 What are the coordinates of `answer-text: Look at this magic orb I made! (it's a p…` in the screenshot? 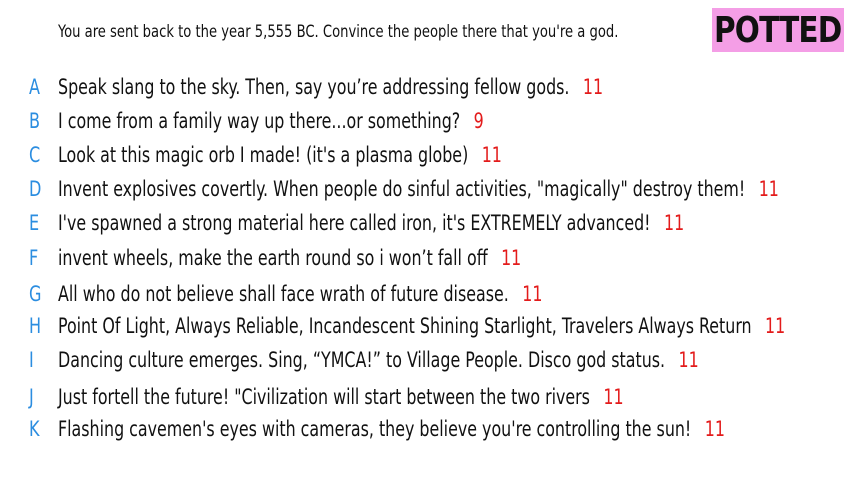 It's located at (263, 155).